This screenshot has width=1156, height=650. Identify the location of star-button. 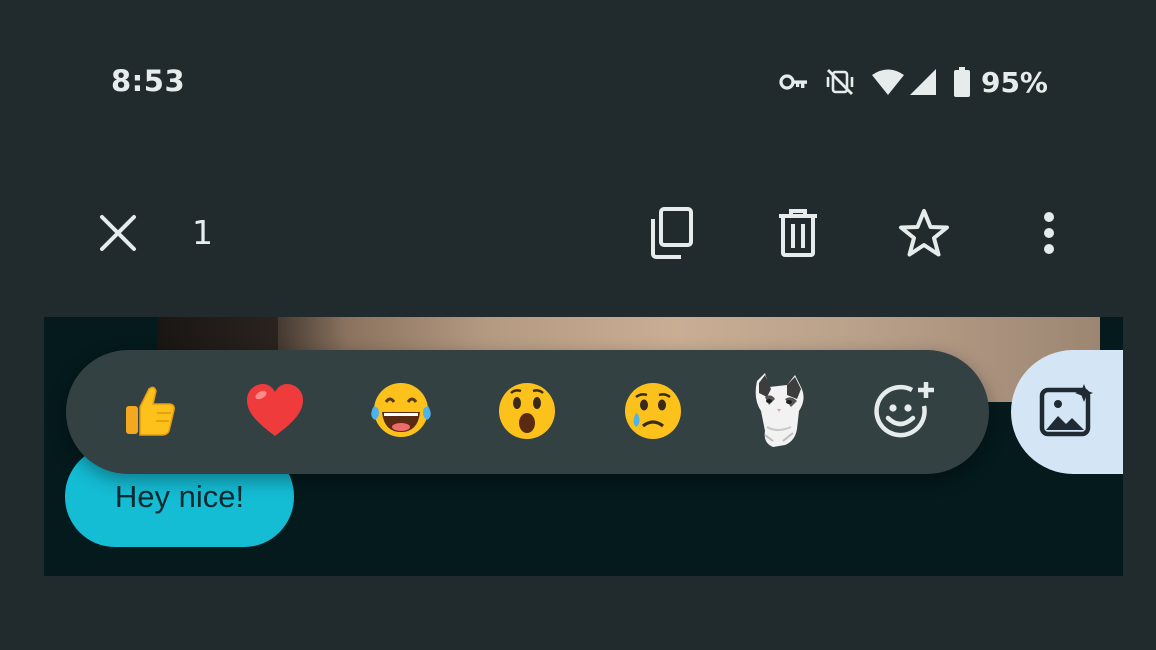
(924, 235).